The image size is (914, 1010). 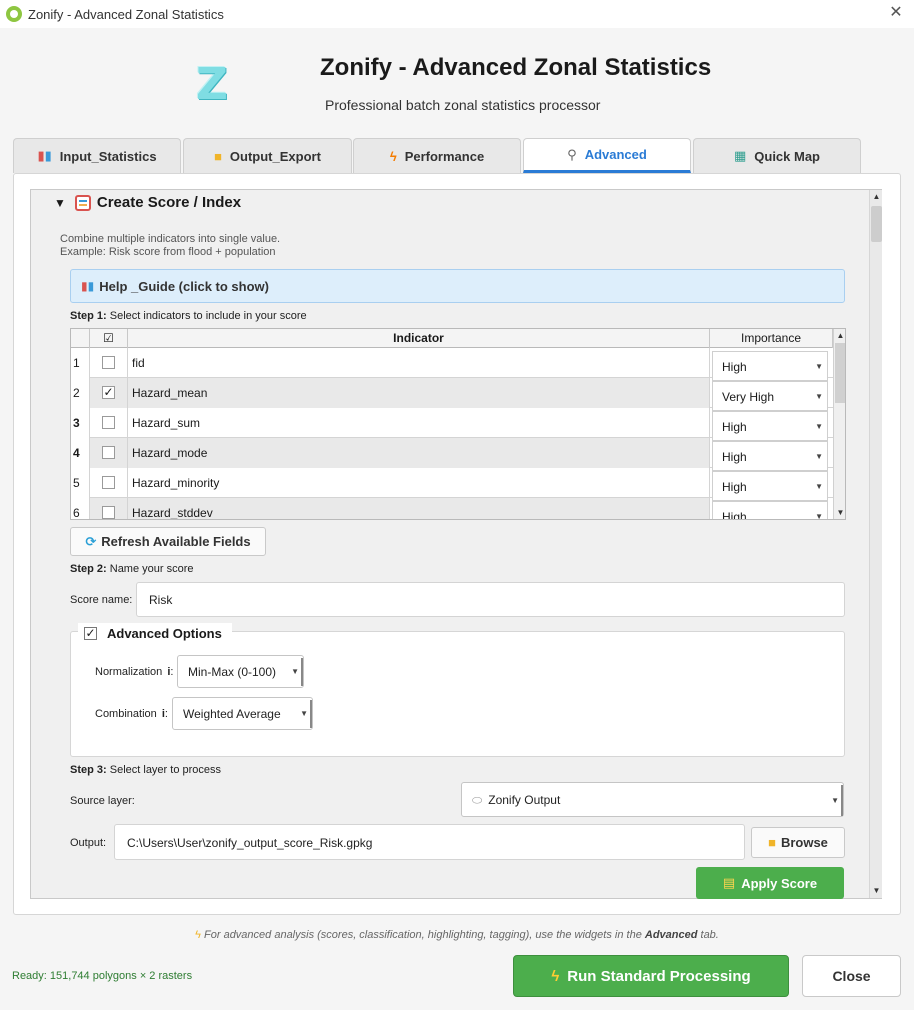 I want to click on dropdown-arrow-icon: ▼, so click(x=304, y=713).